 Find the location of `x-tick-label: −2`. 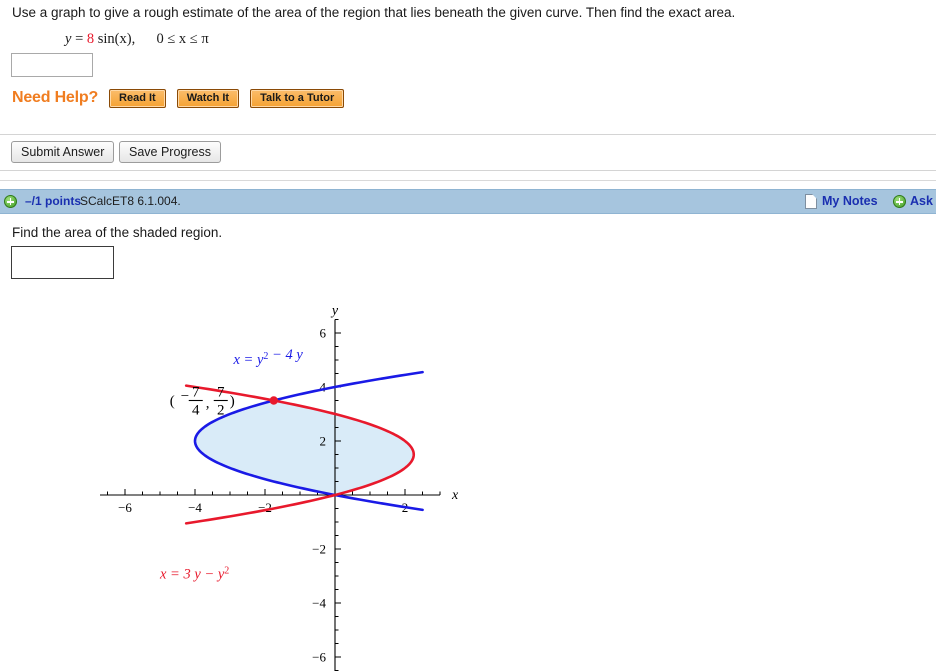

x-tick-label: −2 is located at coordinates (265, 507).